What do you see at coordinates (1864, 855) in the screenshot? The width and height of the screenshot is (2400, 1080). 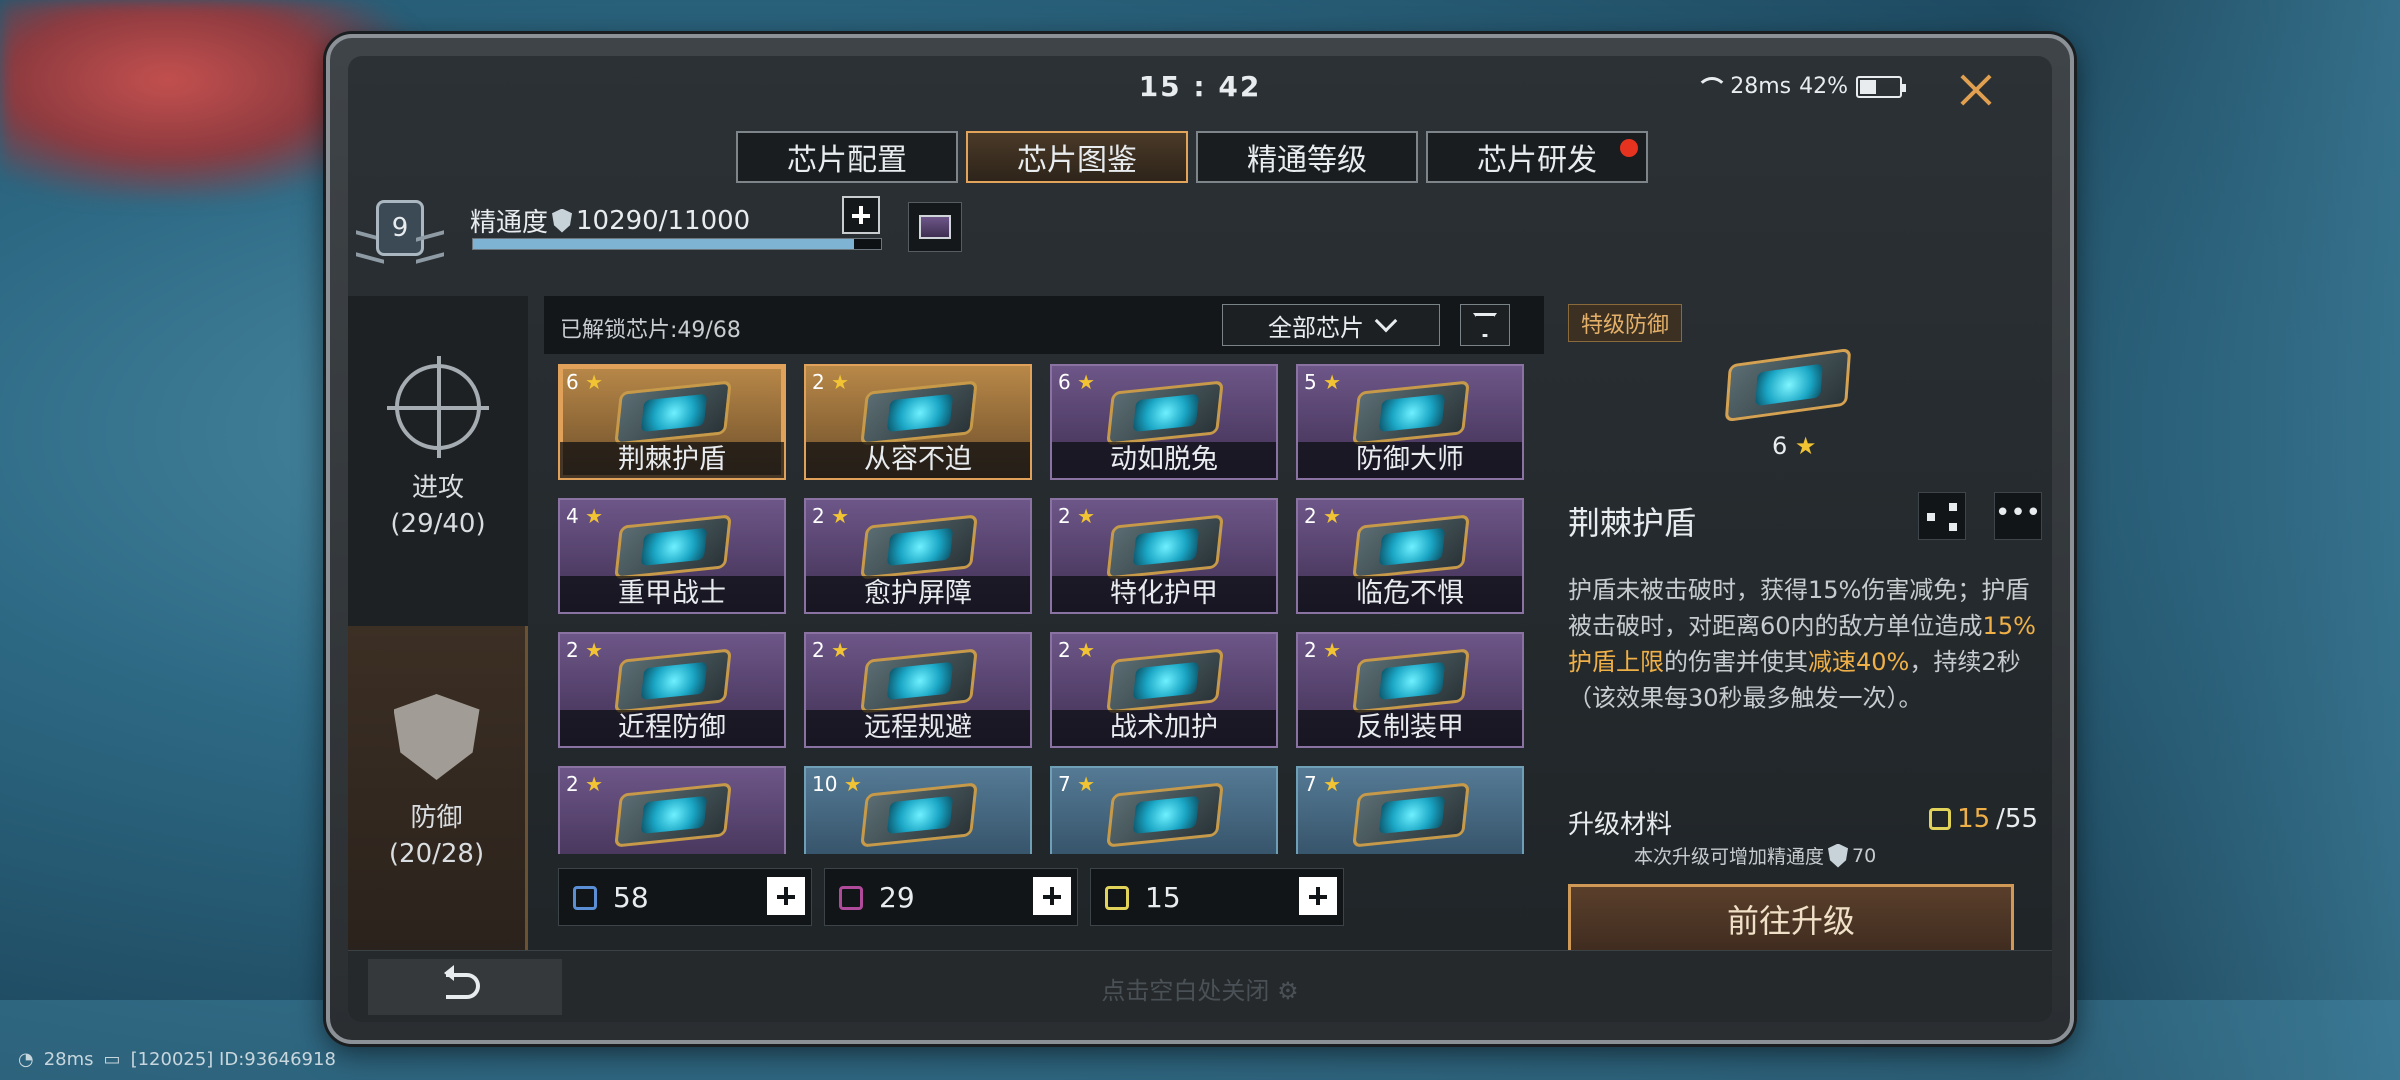 I see `hint-value: 70` at bounding box center [1864, 855].